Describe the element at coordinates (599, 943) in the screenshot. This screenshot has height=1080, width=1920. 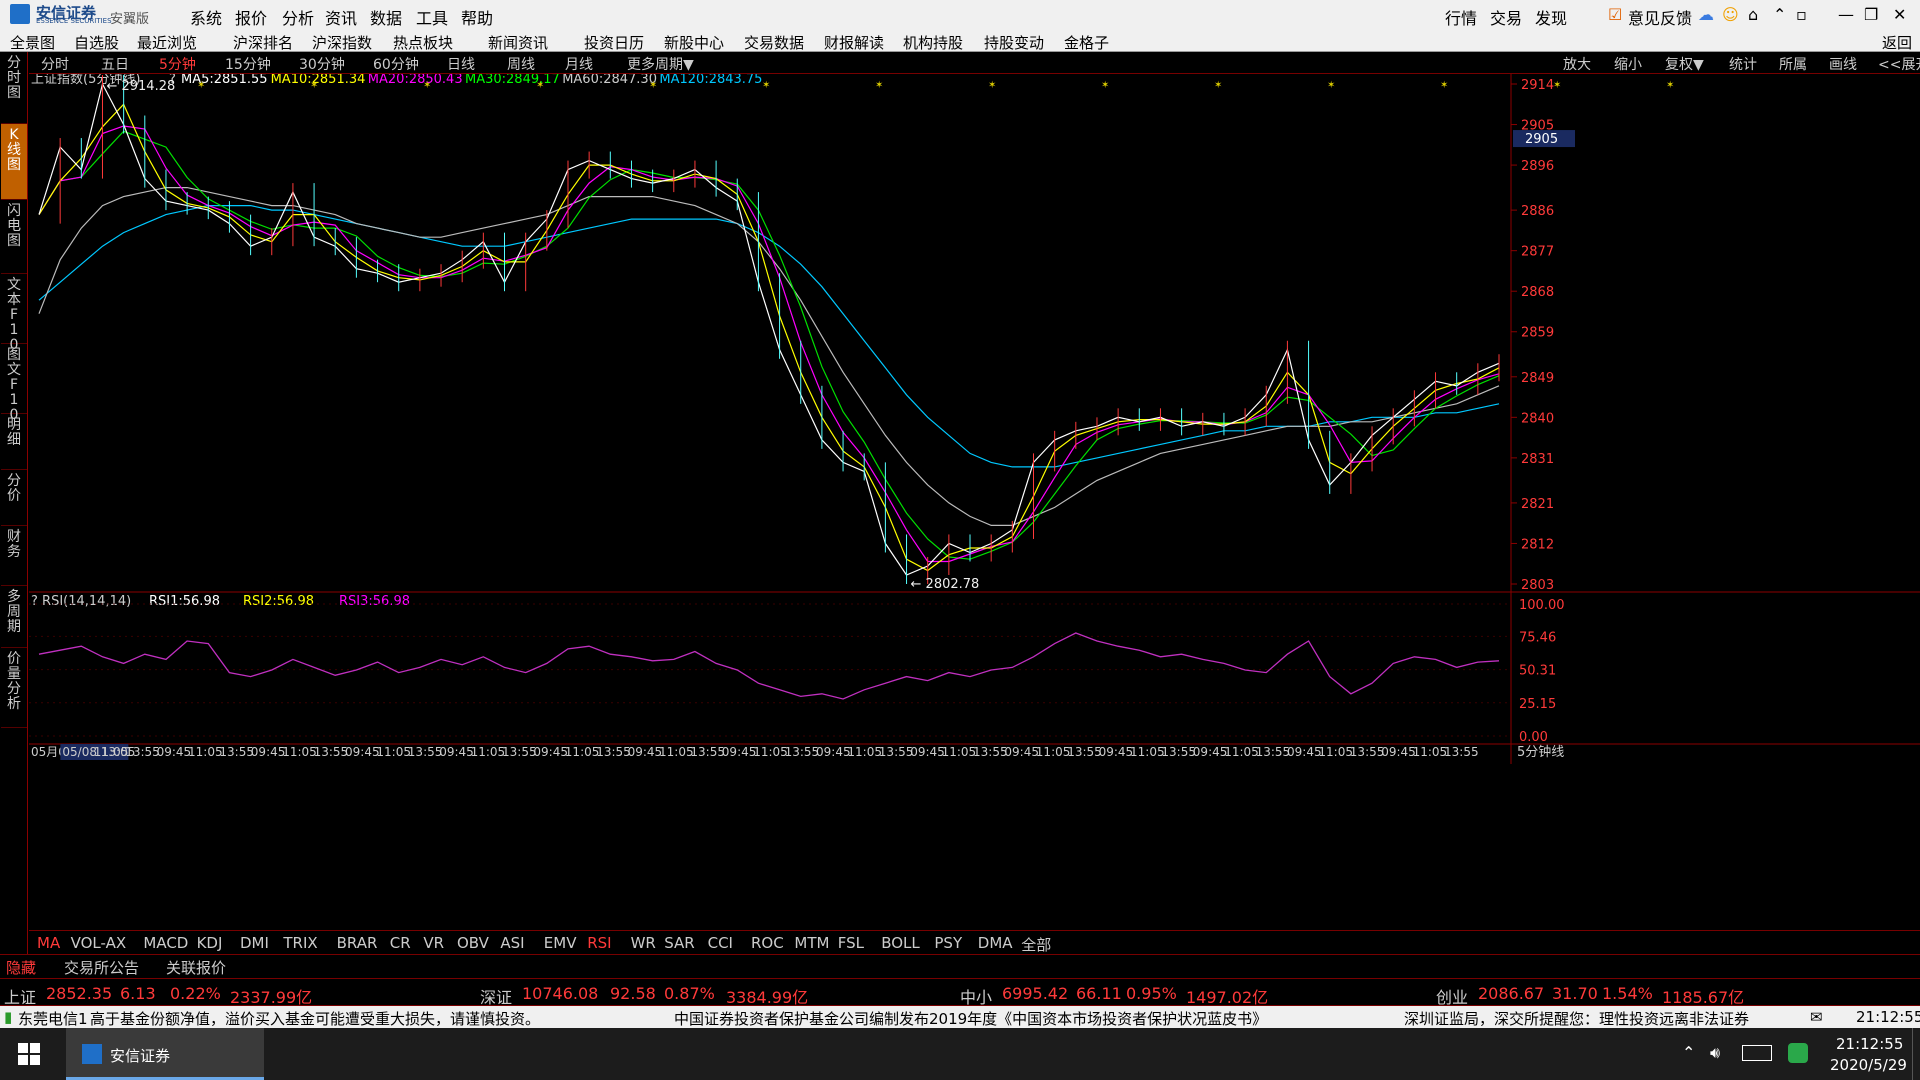
I see `indicator-tab: RSI` at that location.